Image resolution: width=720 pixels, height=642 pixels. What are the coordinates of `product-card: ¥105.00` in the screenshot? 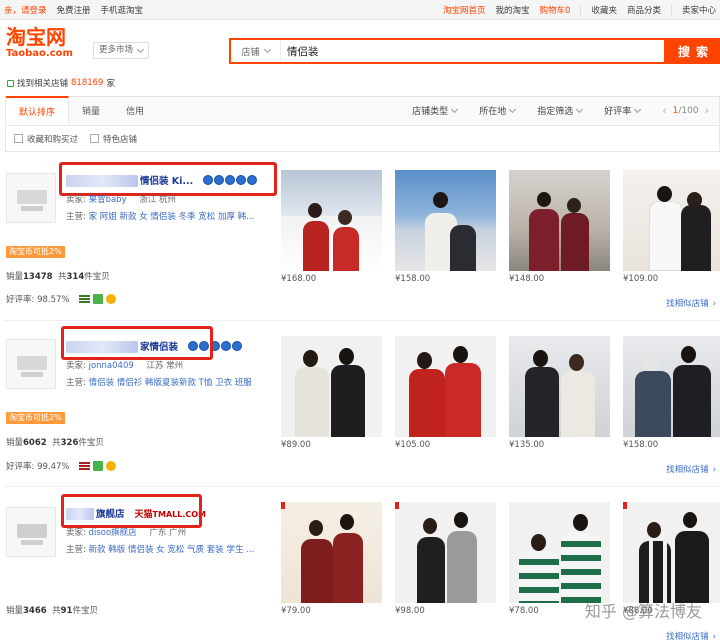 It's located at (445, 393).